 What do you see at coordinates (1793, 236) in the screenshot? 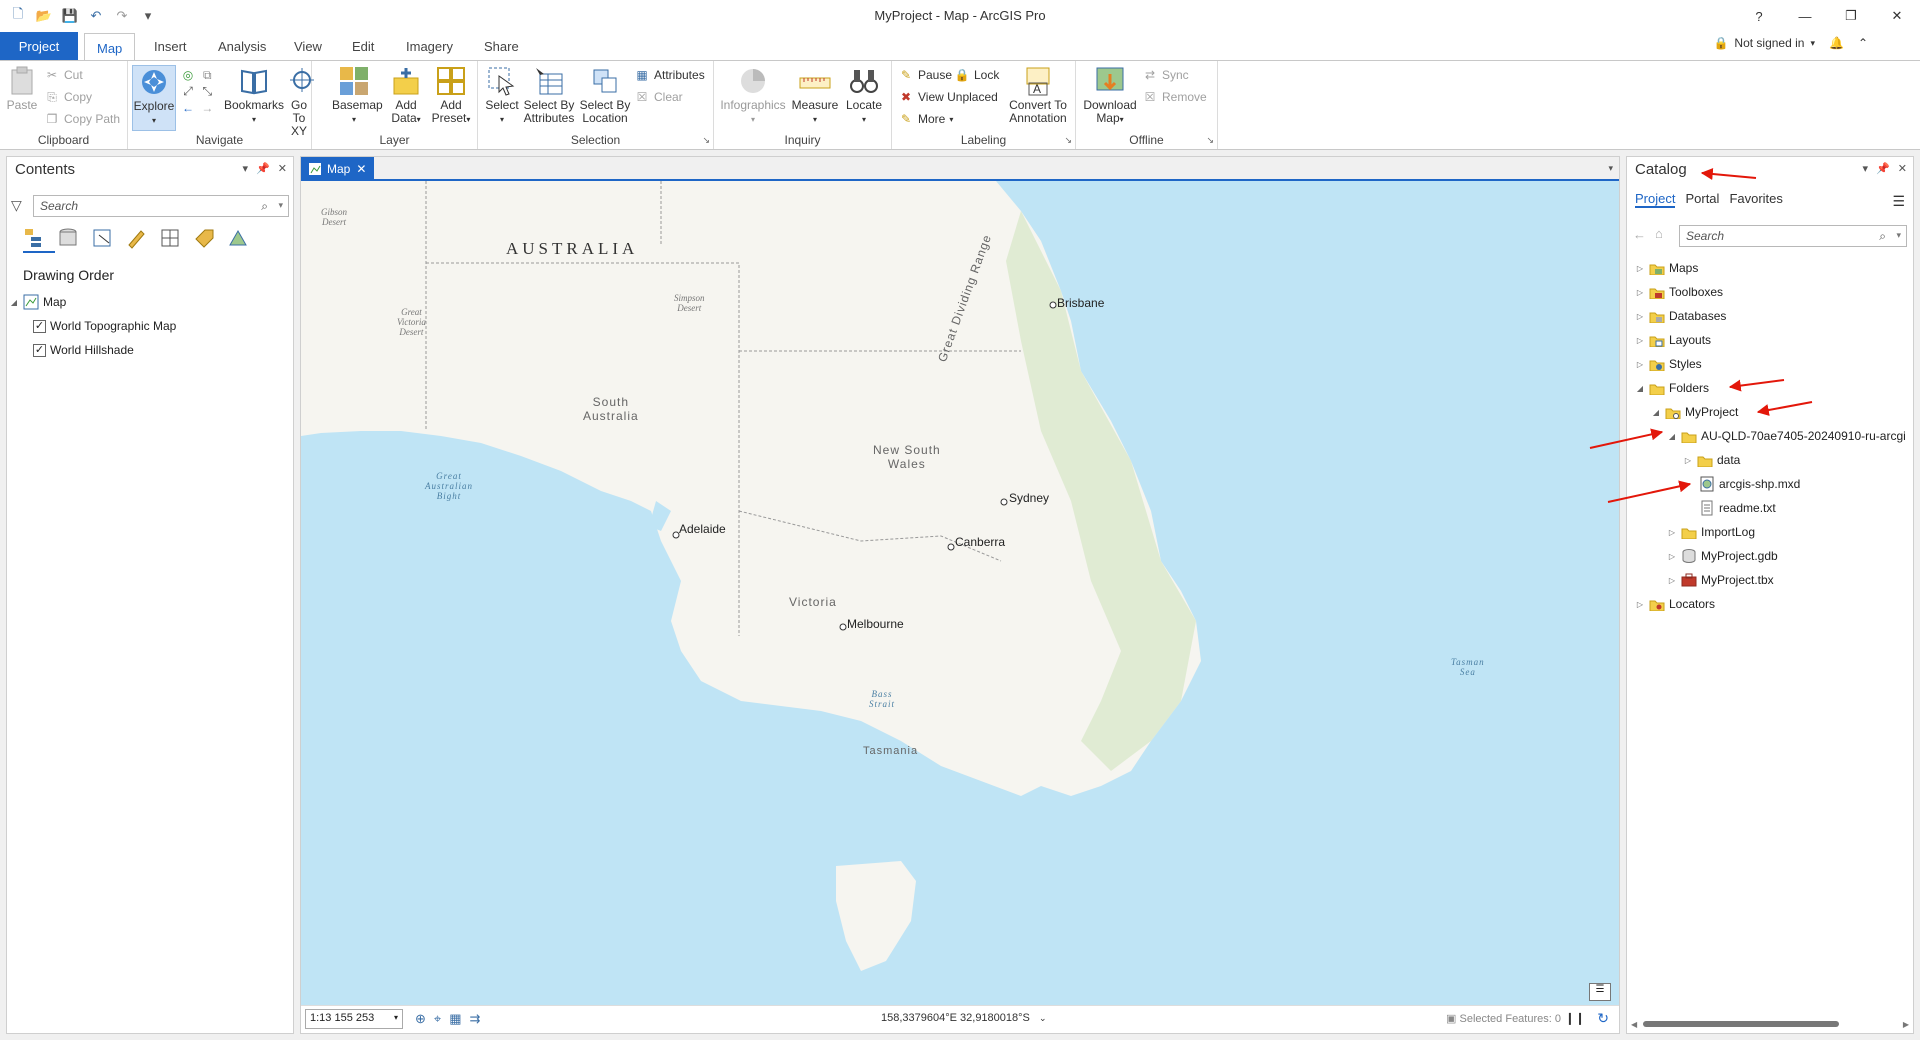
I see `catalog-search-input: Search ⌕ ▾` at bounding box center [1793, 236].